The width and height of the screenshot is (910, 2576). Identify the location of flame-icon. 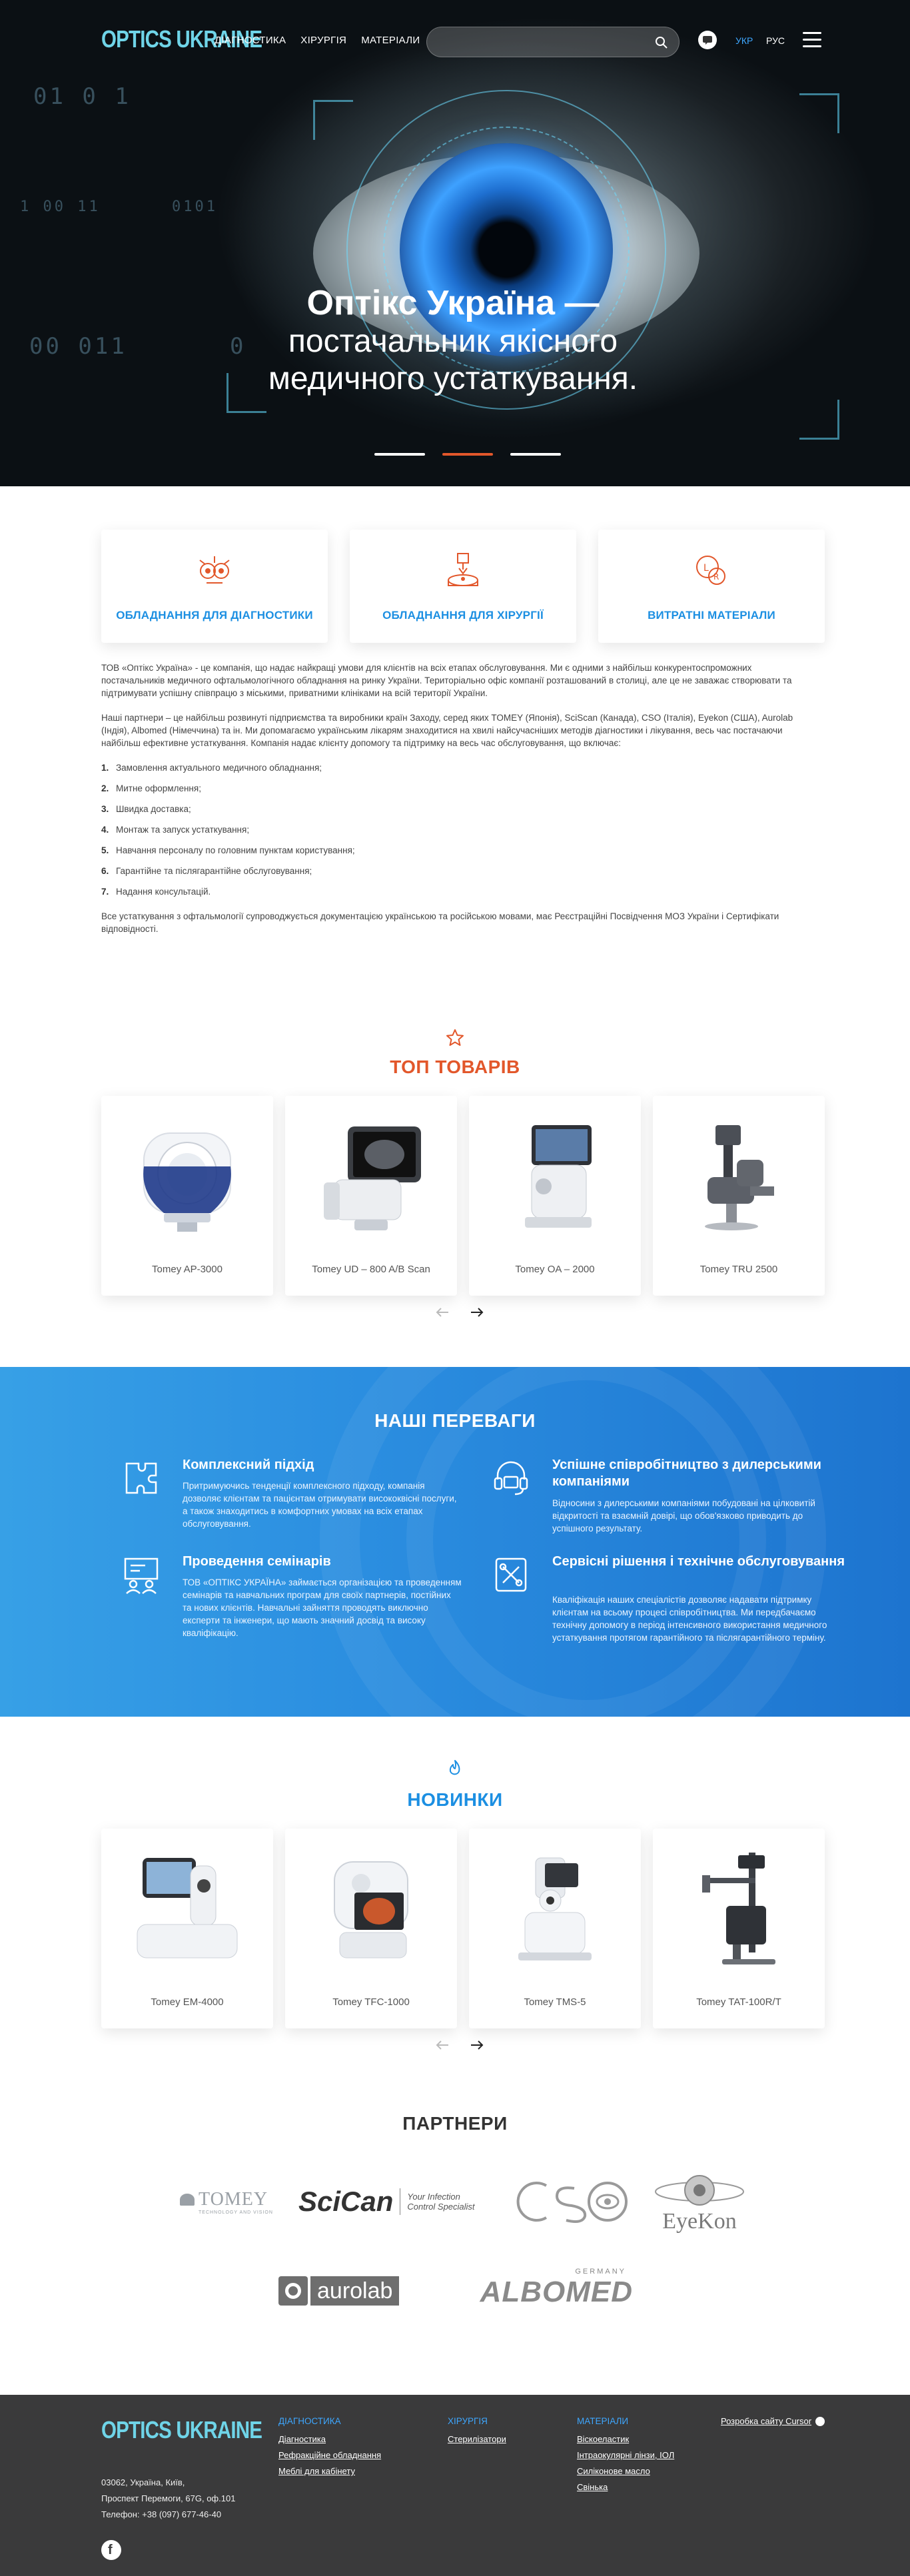
(454, 1768).